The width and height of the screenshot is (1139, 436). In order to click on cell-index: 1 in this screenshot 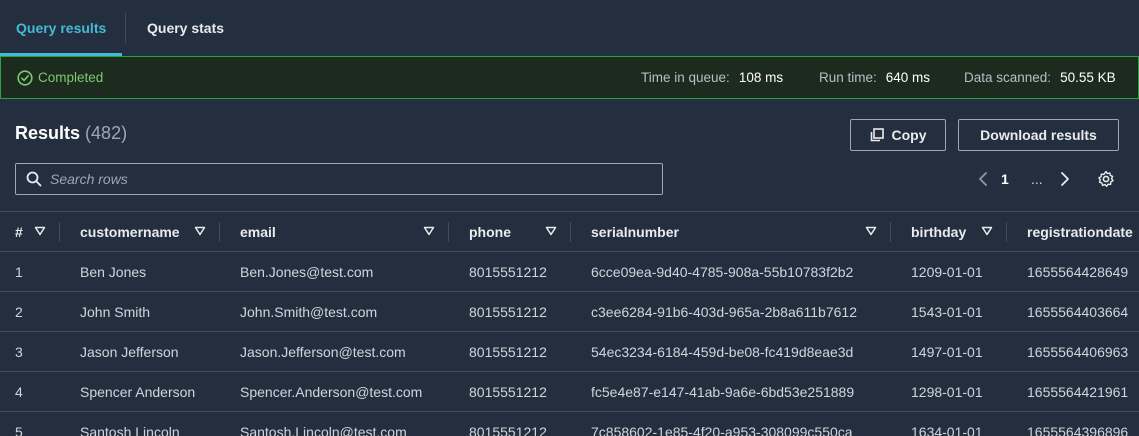, I will do `click(19, 271)`.